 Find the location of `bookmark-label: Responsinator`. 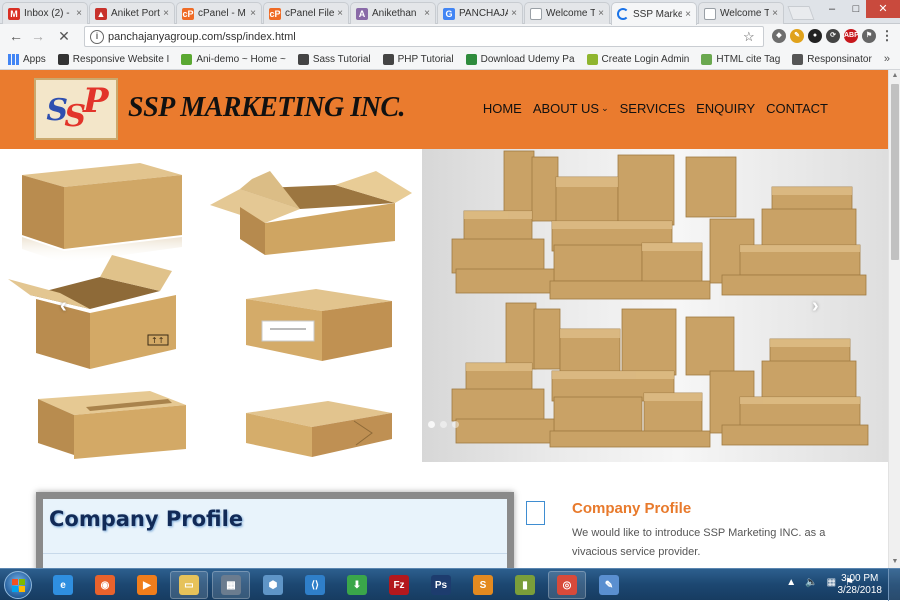

bookmark-label: Responsinator is located at coordinates (839, 59).